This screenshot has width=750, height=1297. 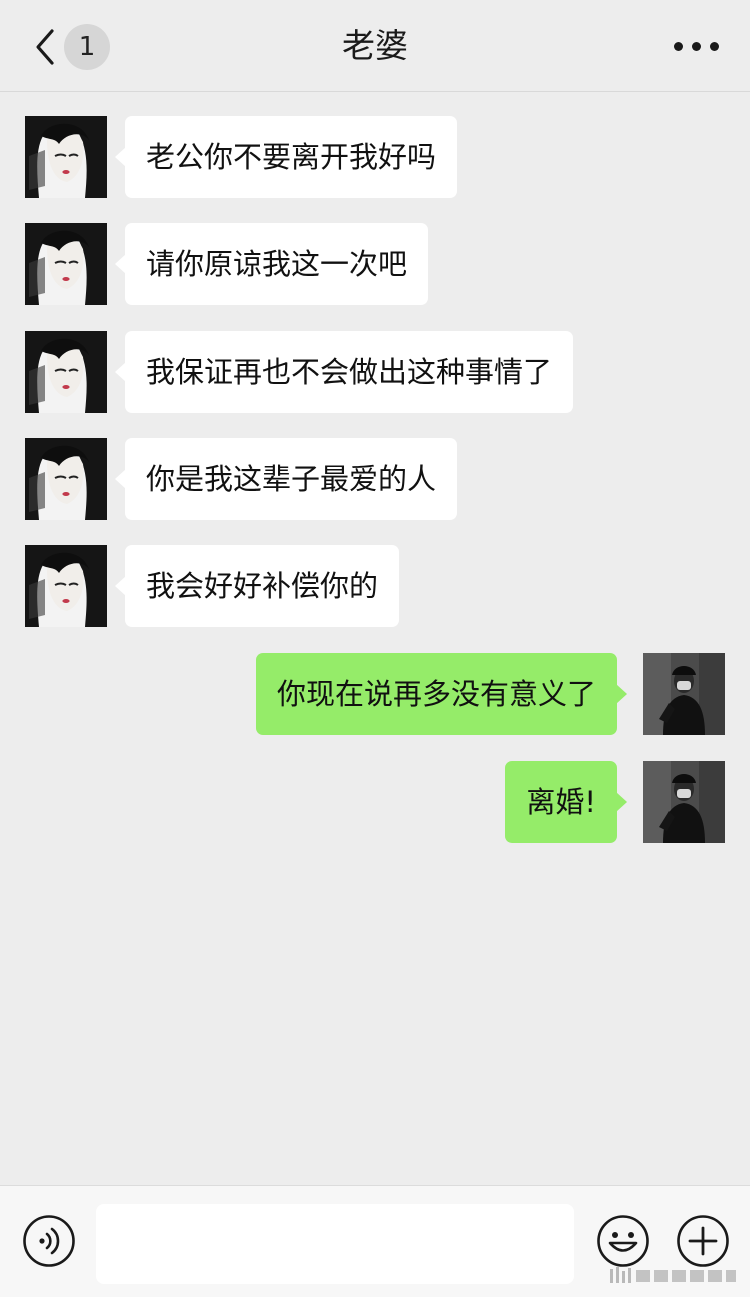 I want to click on message-bubble: 离婚!, so click(x=566, y=802).